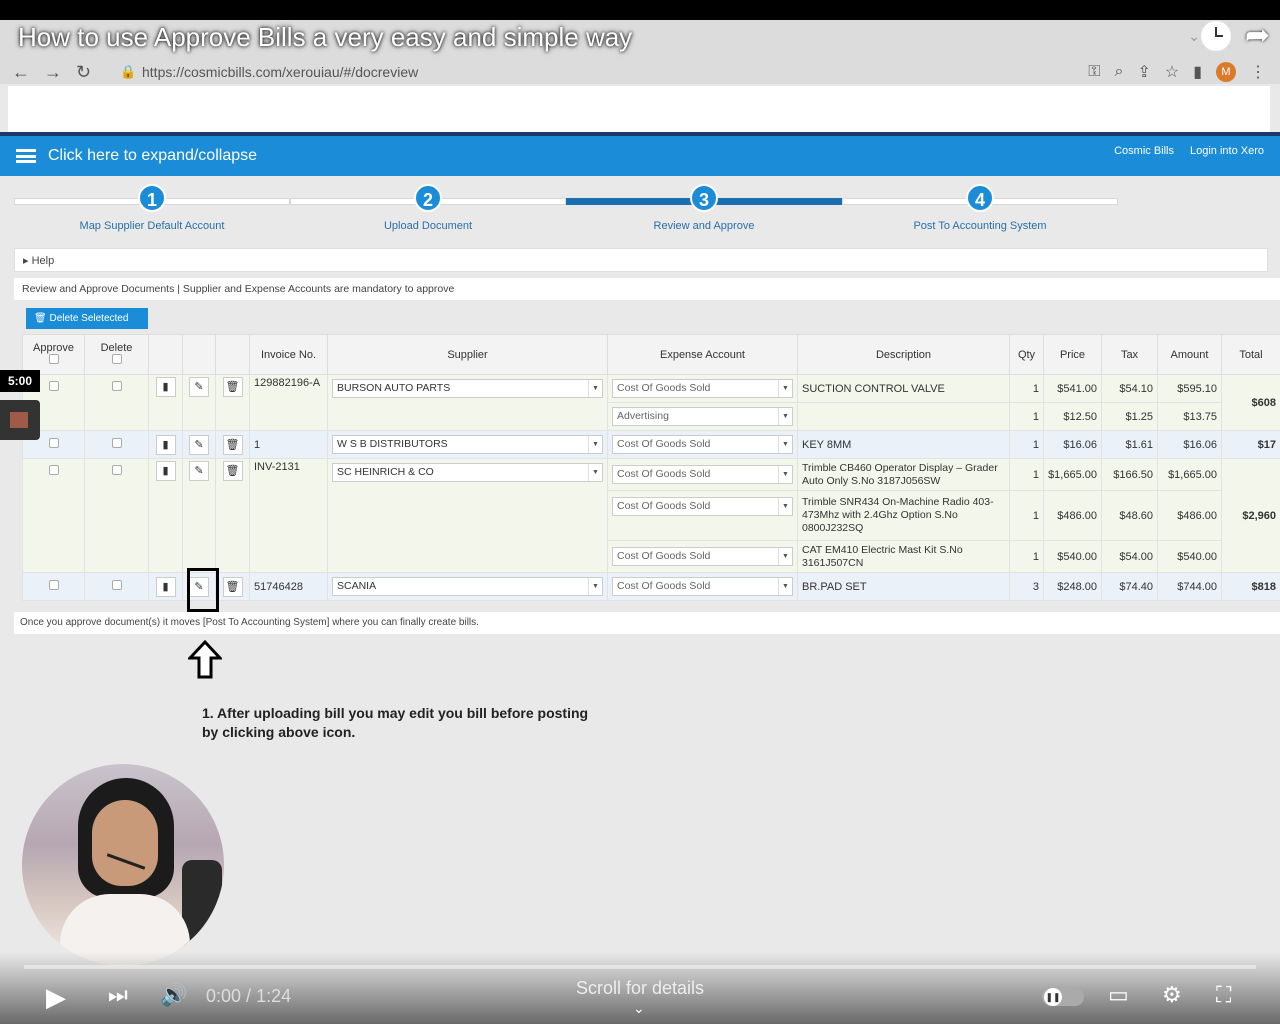 This screenshot has height=1024, width=1280. I want to click on menu-dots-icon: ⋮, so click(1258, 72).